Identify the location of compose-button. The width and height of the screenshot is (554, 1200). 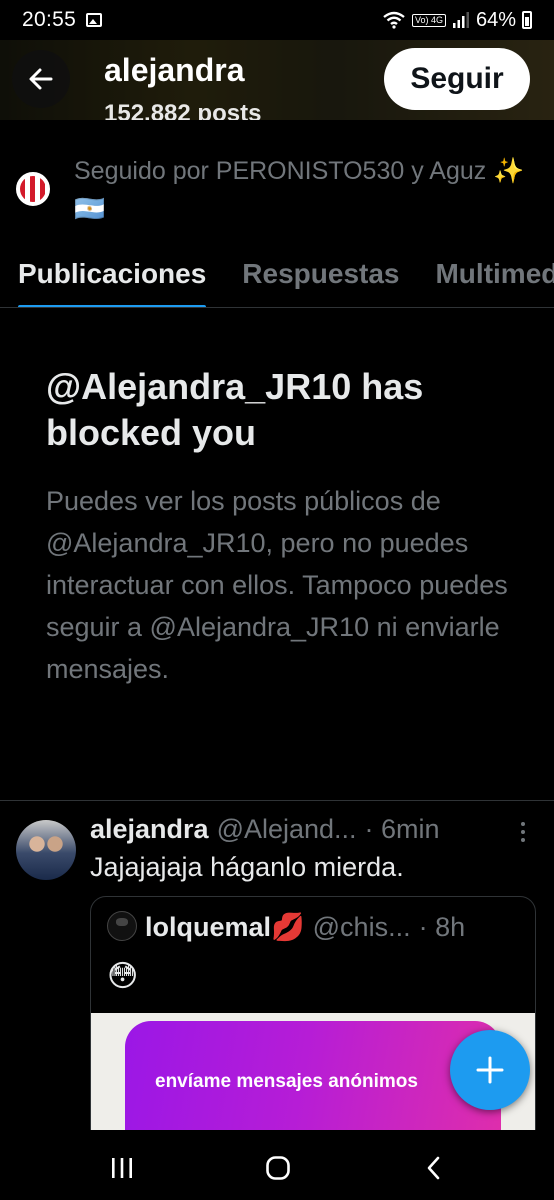
(490, 1070).